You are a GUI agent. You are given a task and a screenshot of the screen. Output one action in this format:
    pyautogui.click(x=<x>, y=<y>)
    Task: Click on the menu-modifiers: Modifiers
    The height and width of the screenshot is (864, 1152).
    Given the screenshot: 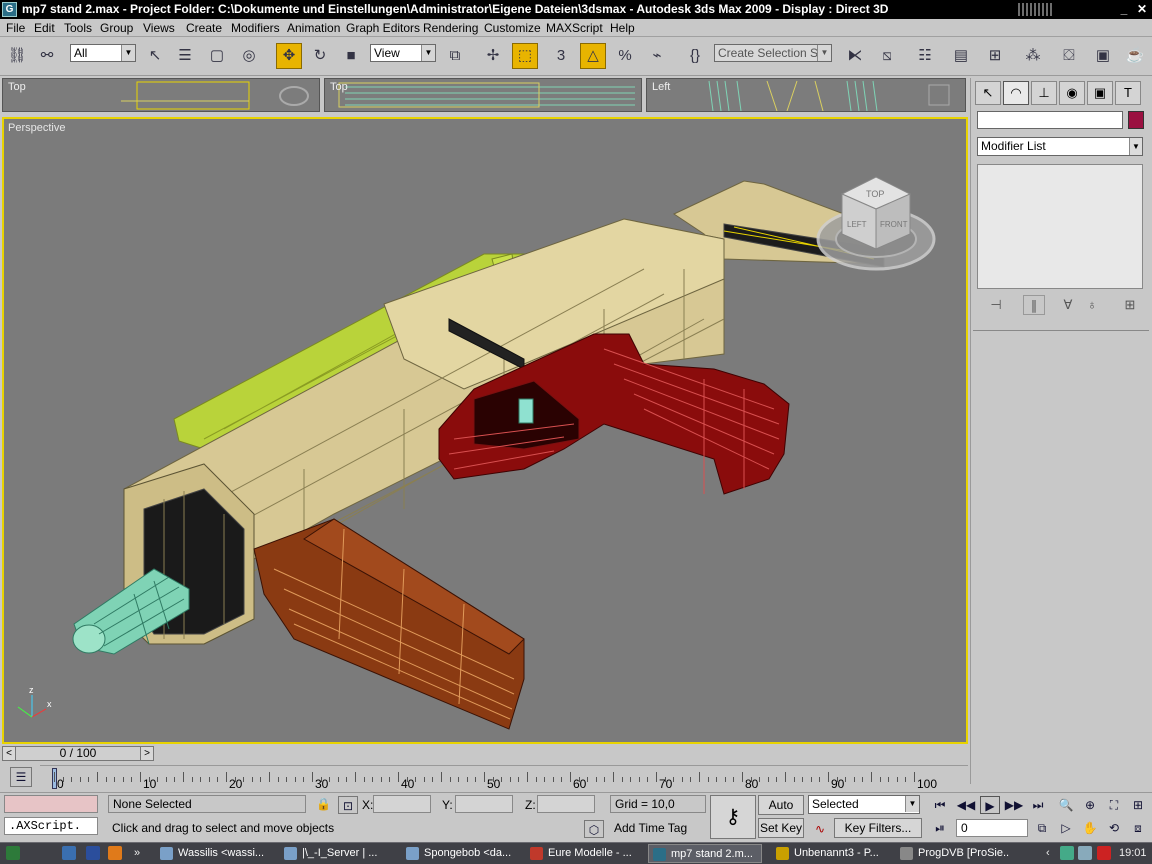 What is the action you would take?
    pyautogui.click(x=255, y=28)
    